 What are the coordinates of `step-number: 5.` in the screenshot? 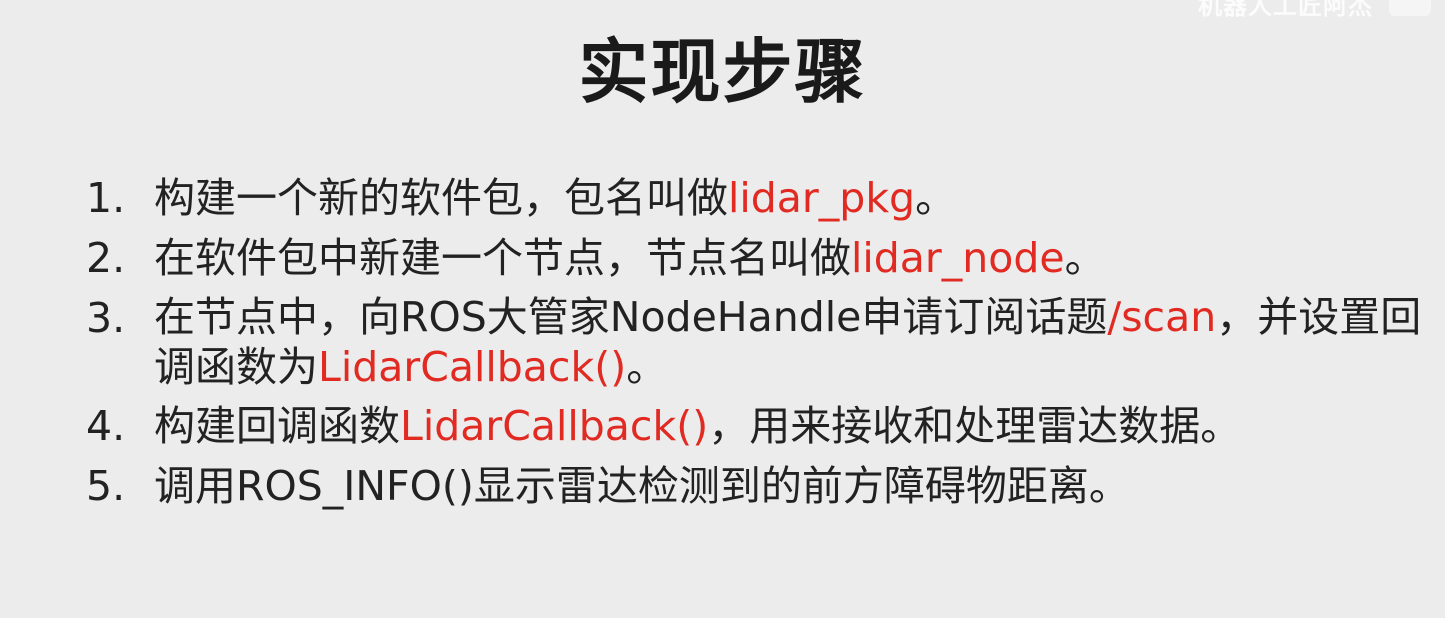 It's located at (106, 486).